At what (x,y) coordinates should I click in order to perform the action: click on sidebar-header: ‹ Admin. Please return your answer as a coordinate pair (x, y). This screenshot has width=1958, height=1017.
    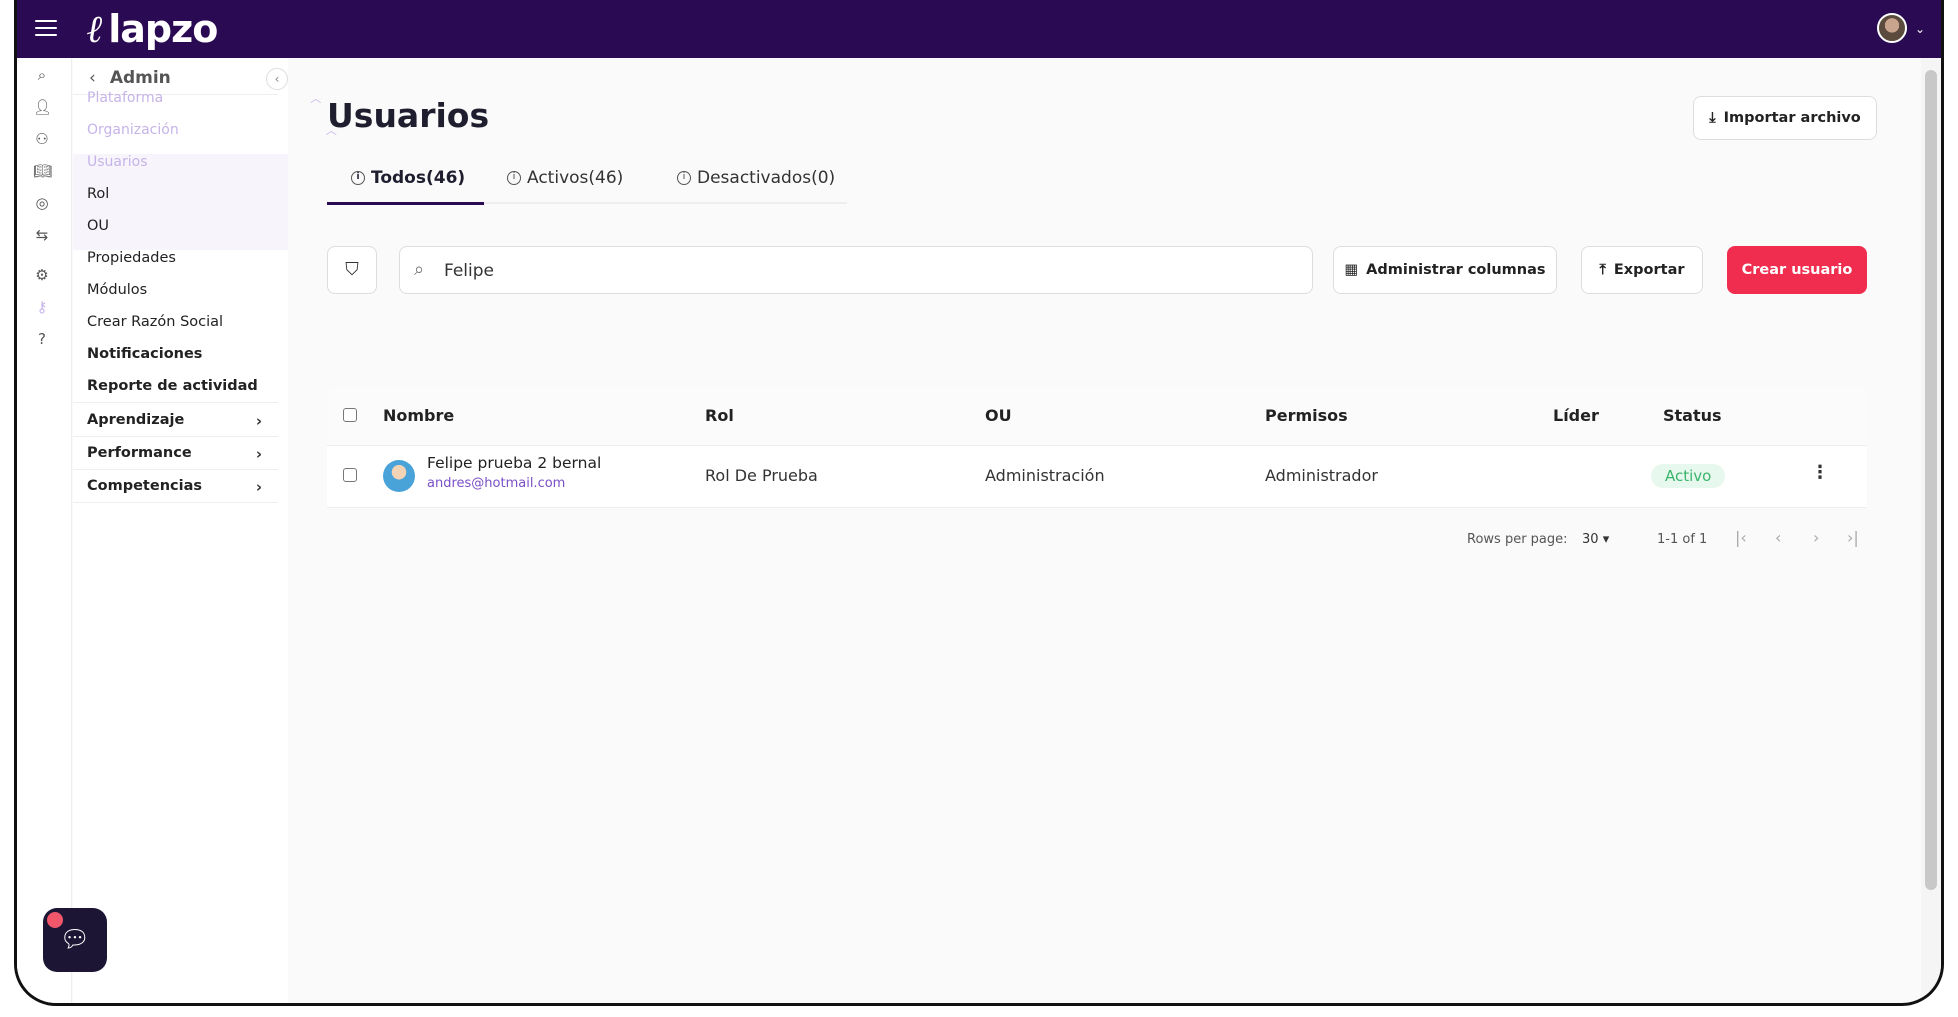
    Looking at the image, I should click on (130, 78).